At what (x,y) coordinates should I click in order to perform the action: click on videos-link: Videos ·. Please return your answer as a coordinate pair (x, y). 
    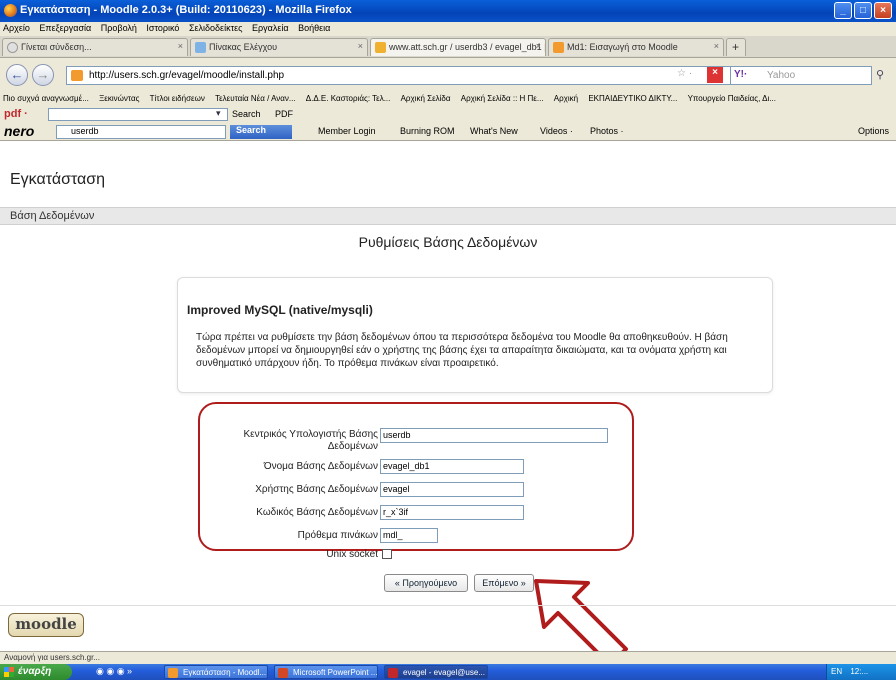
    Looking at the image, I should click on (556, 131).